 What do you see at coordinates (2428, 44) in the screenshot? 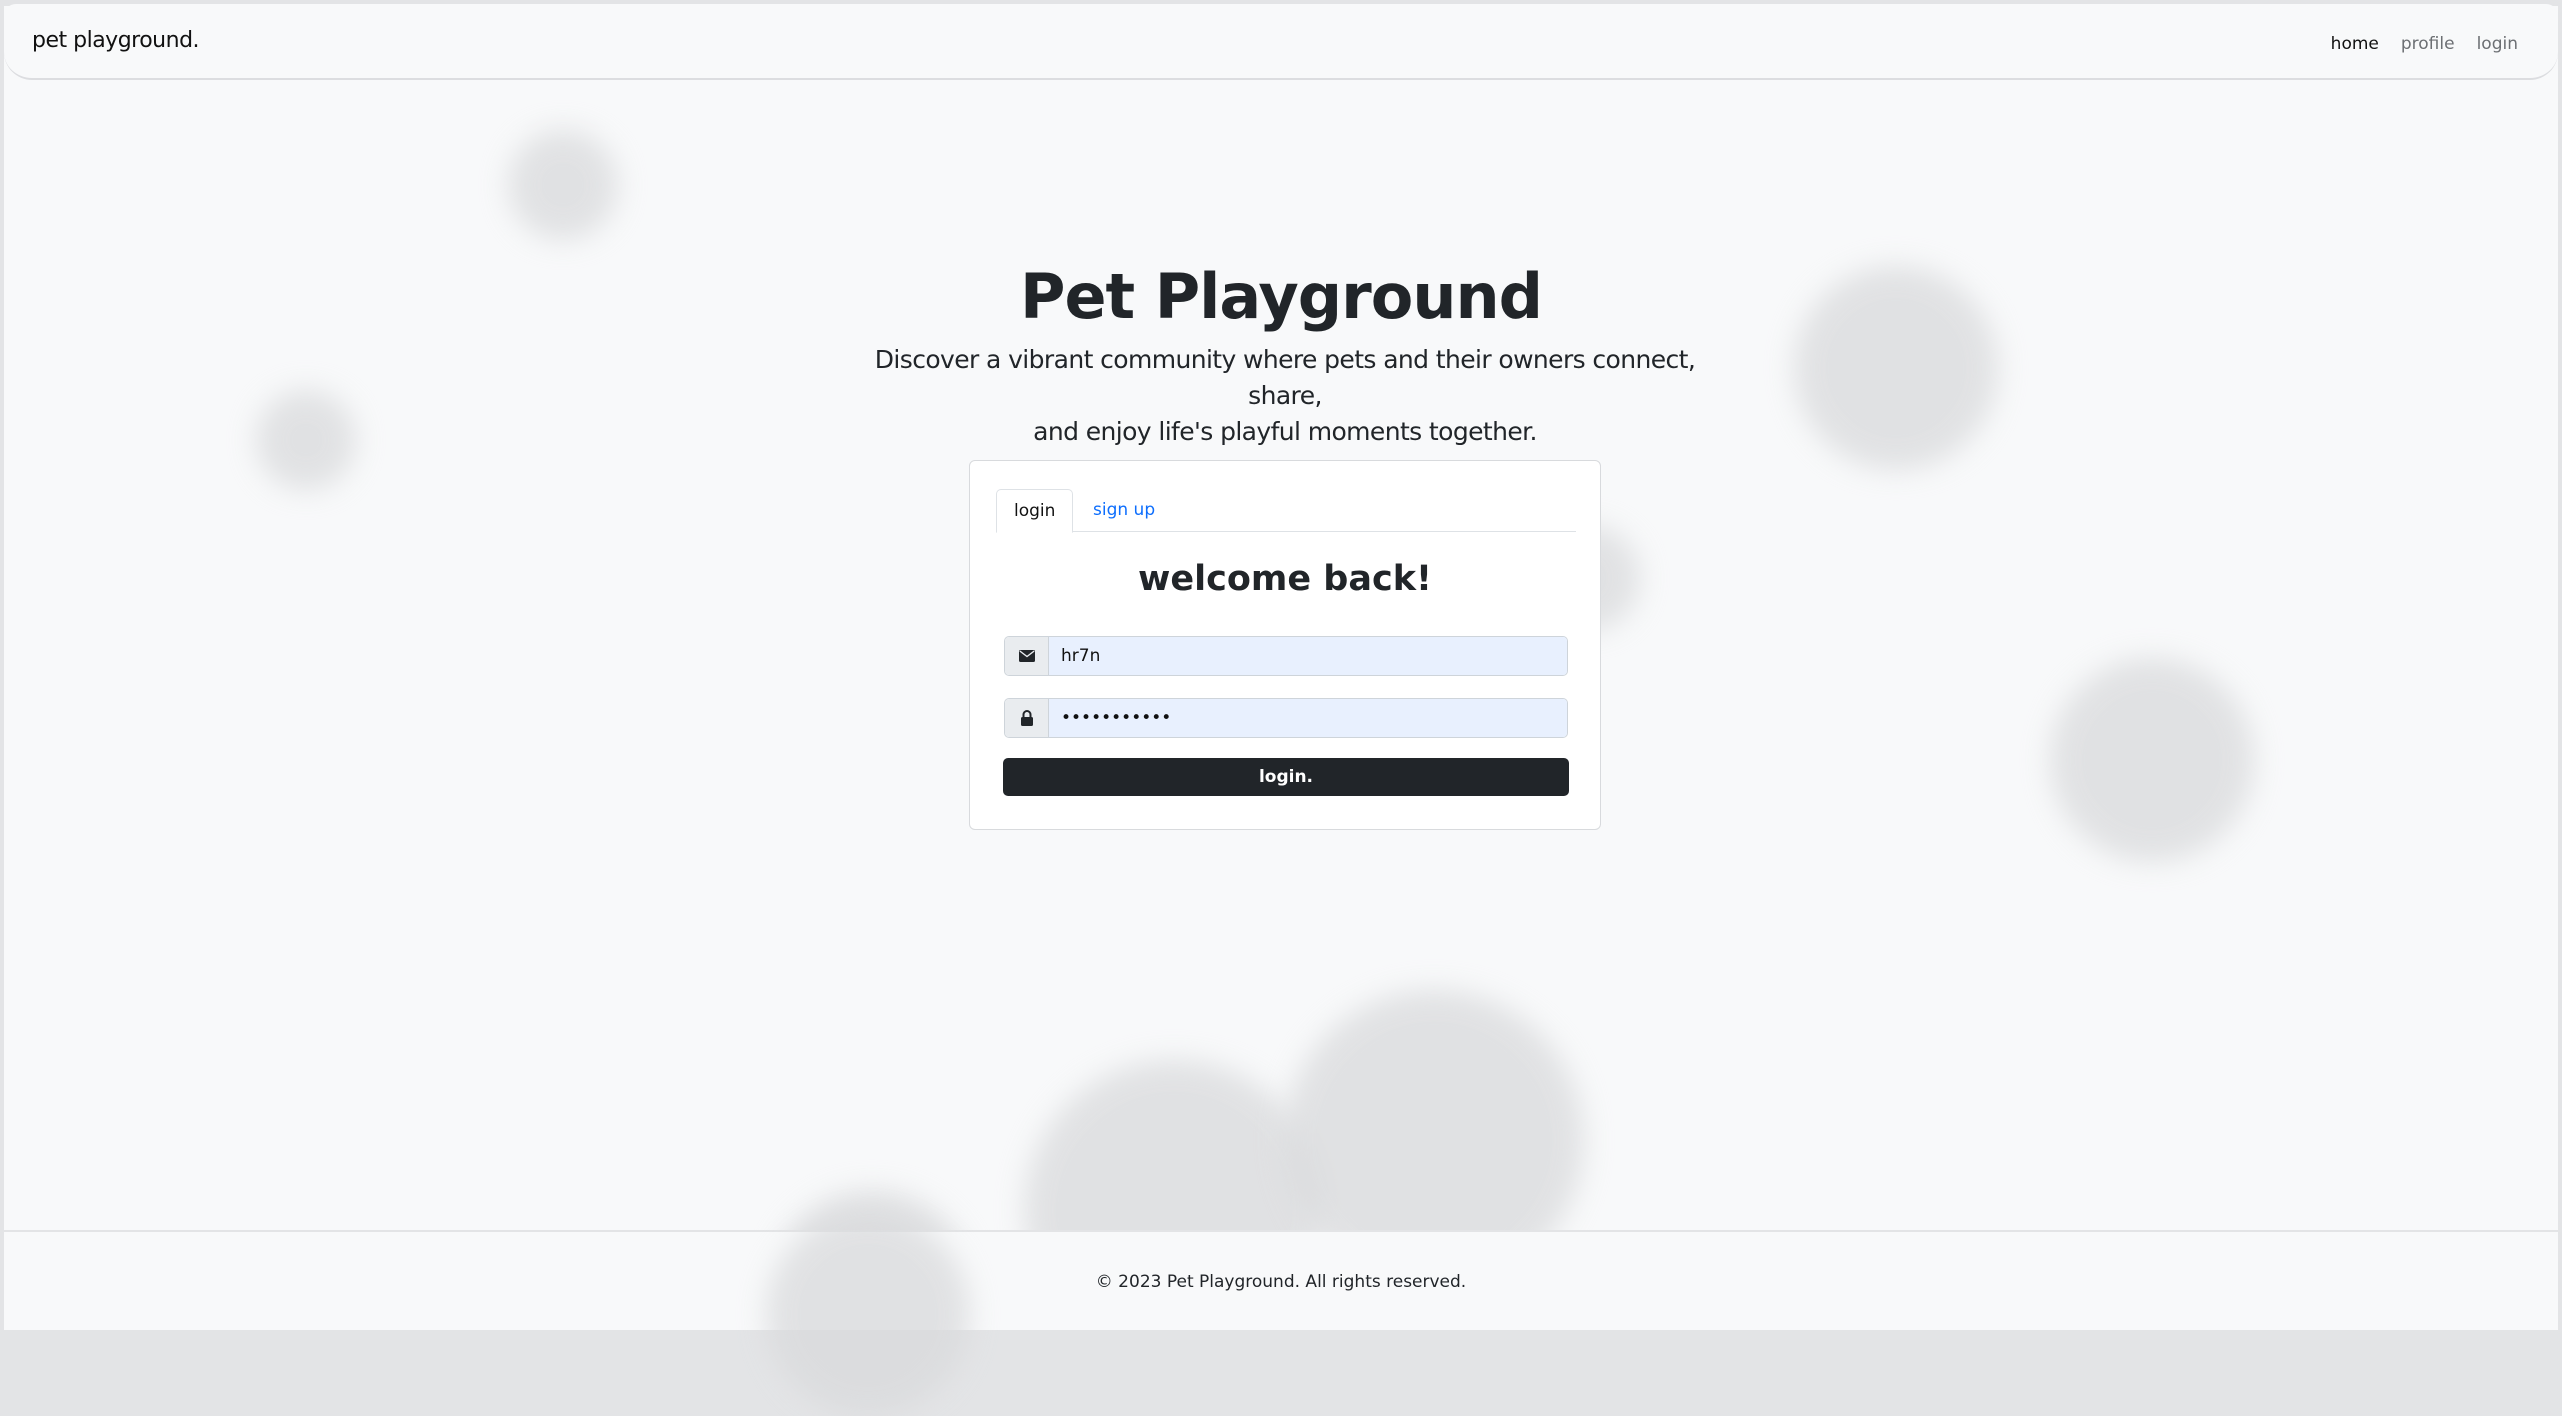
I see `nav-link-profile: profile` at bounding box center [2428, 44].